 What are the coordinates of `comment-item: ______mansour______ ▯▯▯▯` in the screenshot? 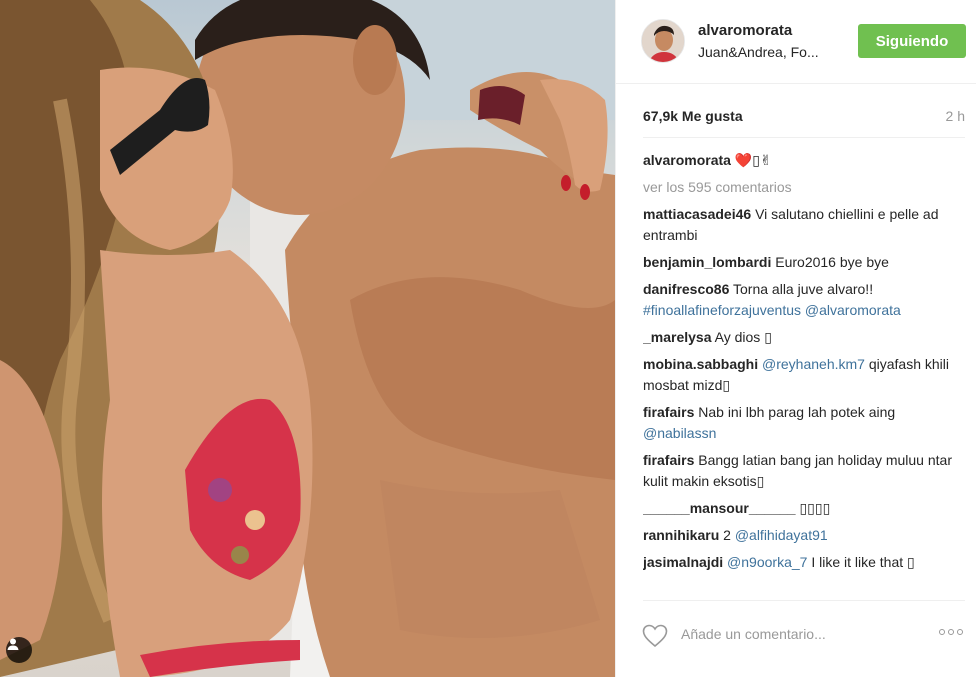 It's located at (805, 508).